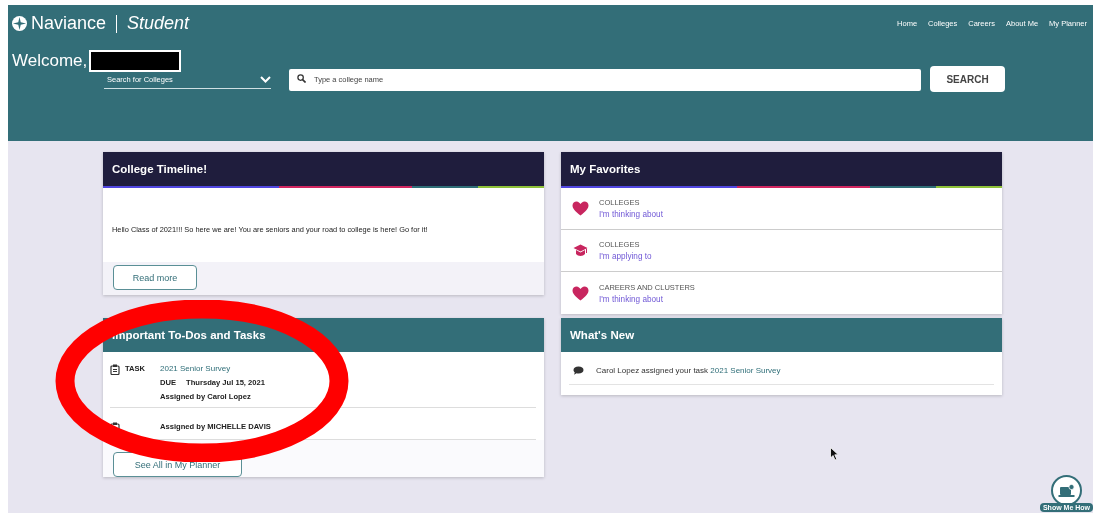 The width and height of the screenshot is (1093, 513). I want to click on compass-logo-icon, so click(19, 23).